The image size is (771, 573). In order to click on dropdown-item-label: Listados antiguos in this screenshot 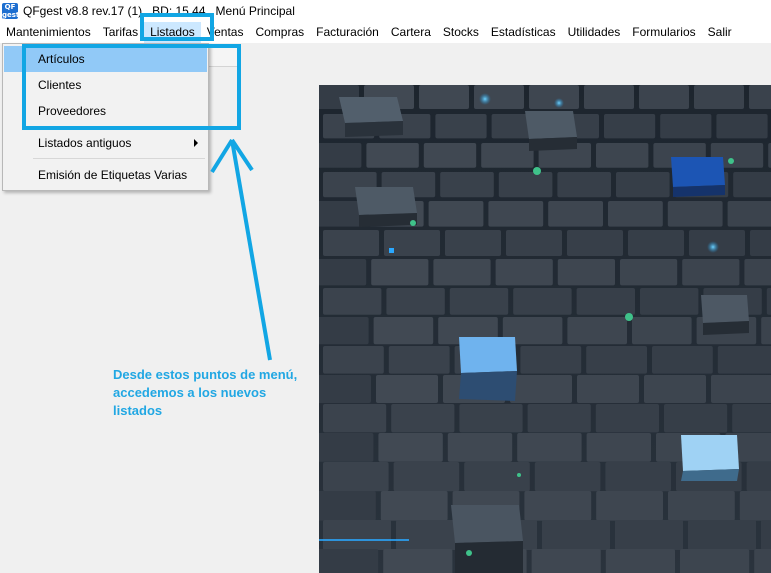, I will do `click(85, 143)`.